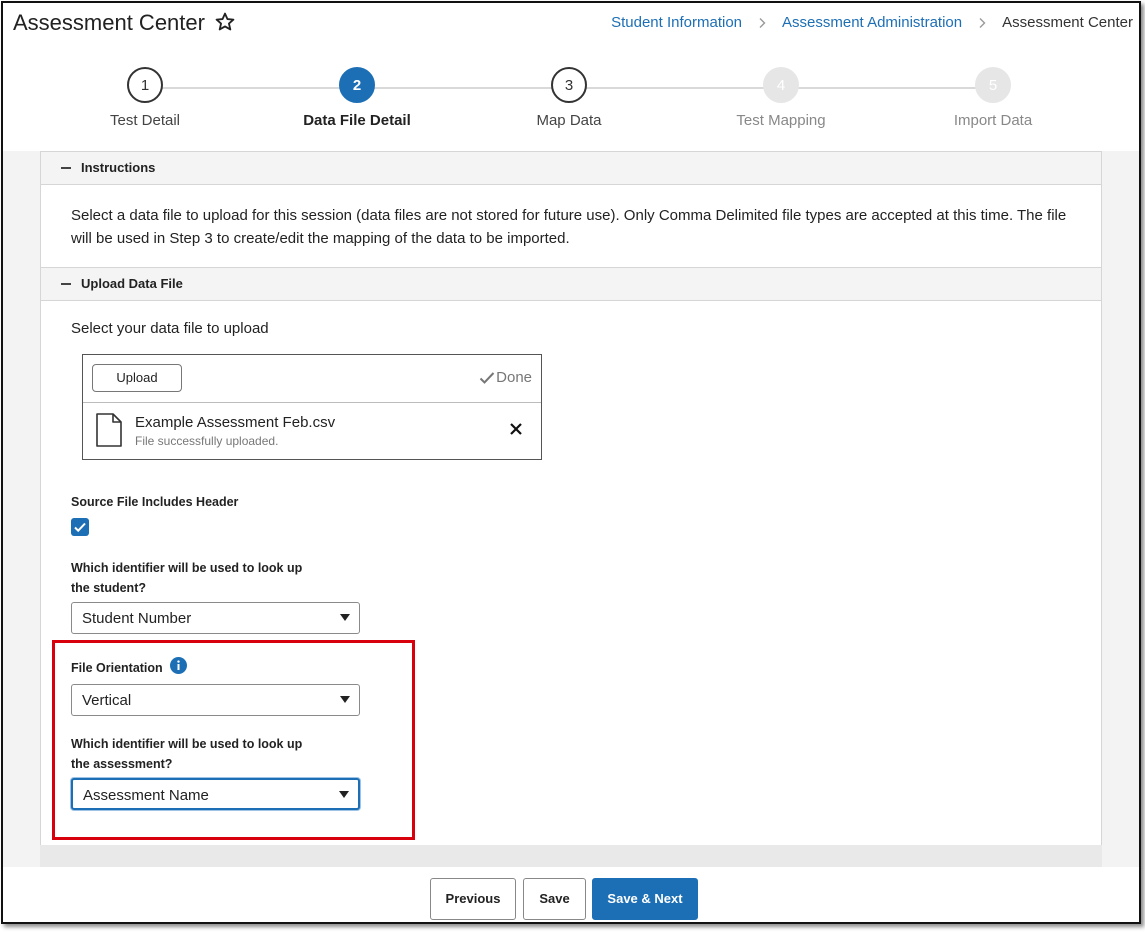 The image size is (1145, 932). What do you see at coordinates (357, 120) in the screenshot?
I see `step-label: Data File Detail` at bounding box center [357, 120].